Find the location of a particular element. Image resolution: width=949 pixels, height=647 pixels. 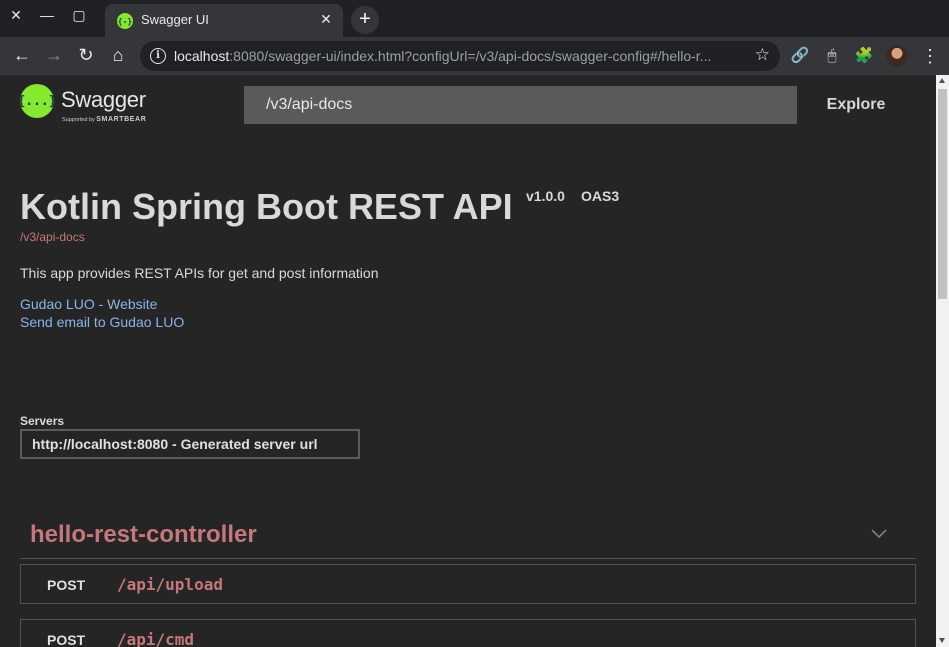

operation-block: POST /api/upload is located at coordinates (468, 584).